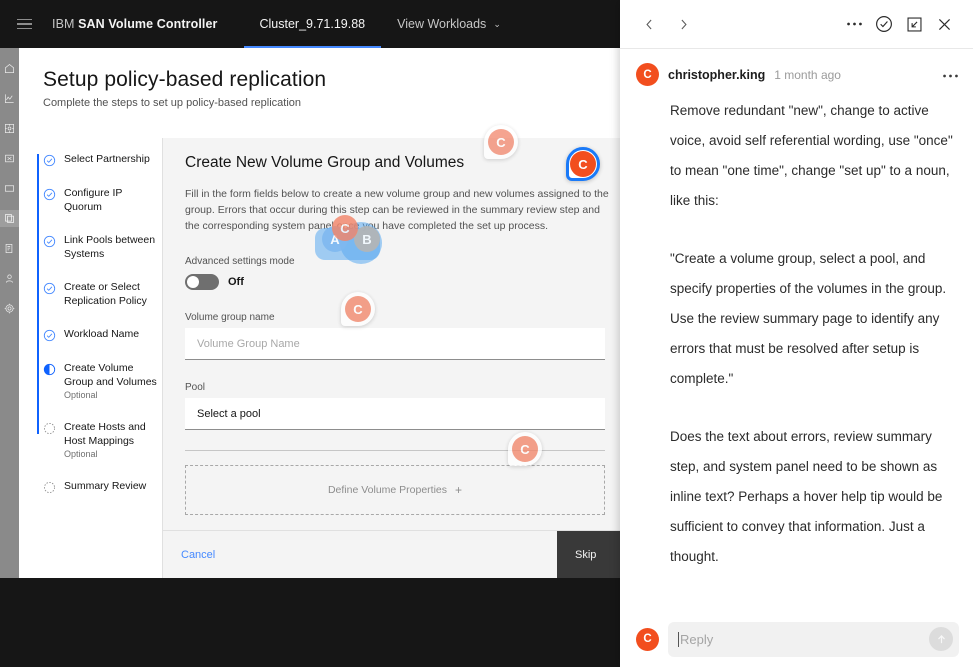 This screenshot has height=667, width=973. Describe the element at coordinates (683, 24) in the screenshot. I see `chevron-right-icon` at that location.